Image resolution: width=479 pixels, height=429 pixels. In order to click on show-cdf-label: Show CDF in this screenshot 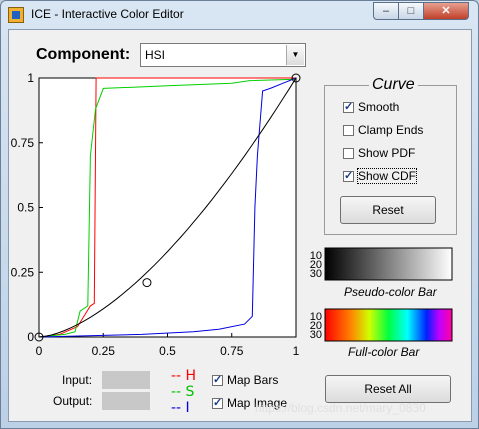, I will do `click(387, 176)`.